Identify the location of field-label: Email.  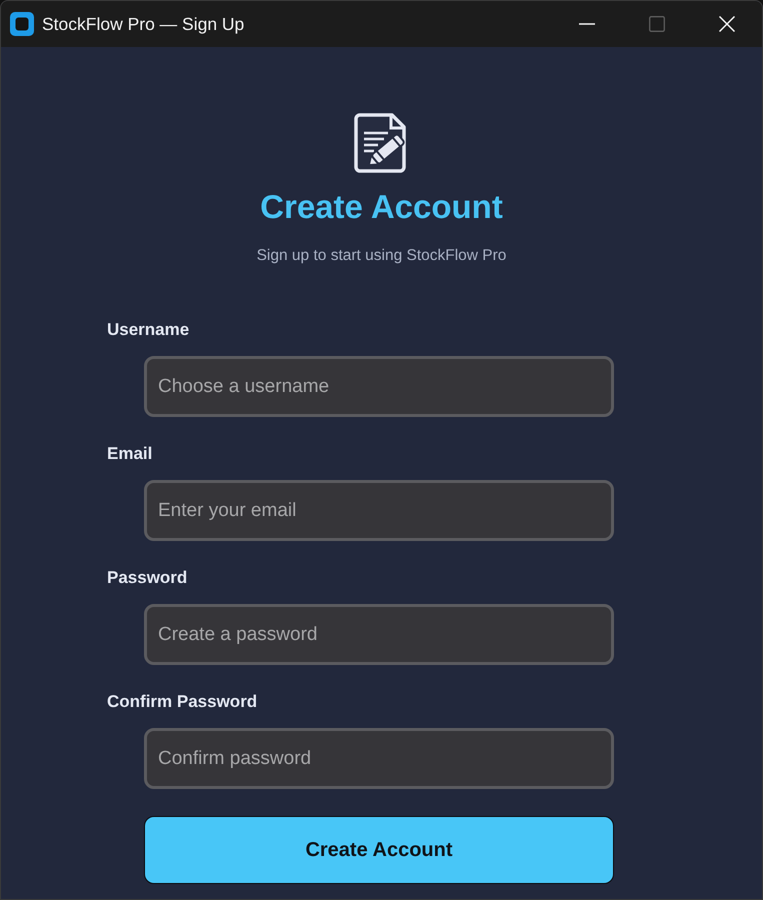
(129, 454).